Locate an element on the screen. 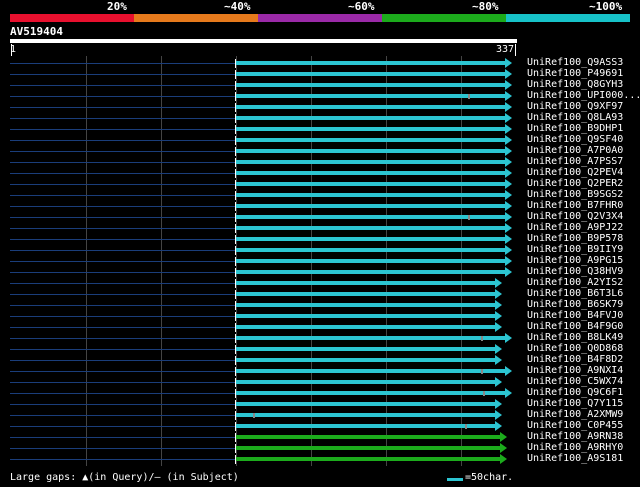  hit-label: UniRef100_Q0D868 is located at coordinates (575, 348).